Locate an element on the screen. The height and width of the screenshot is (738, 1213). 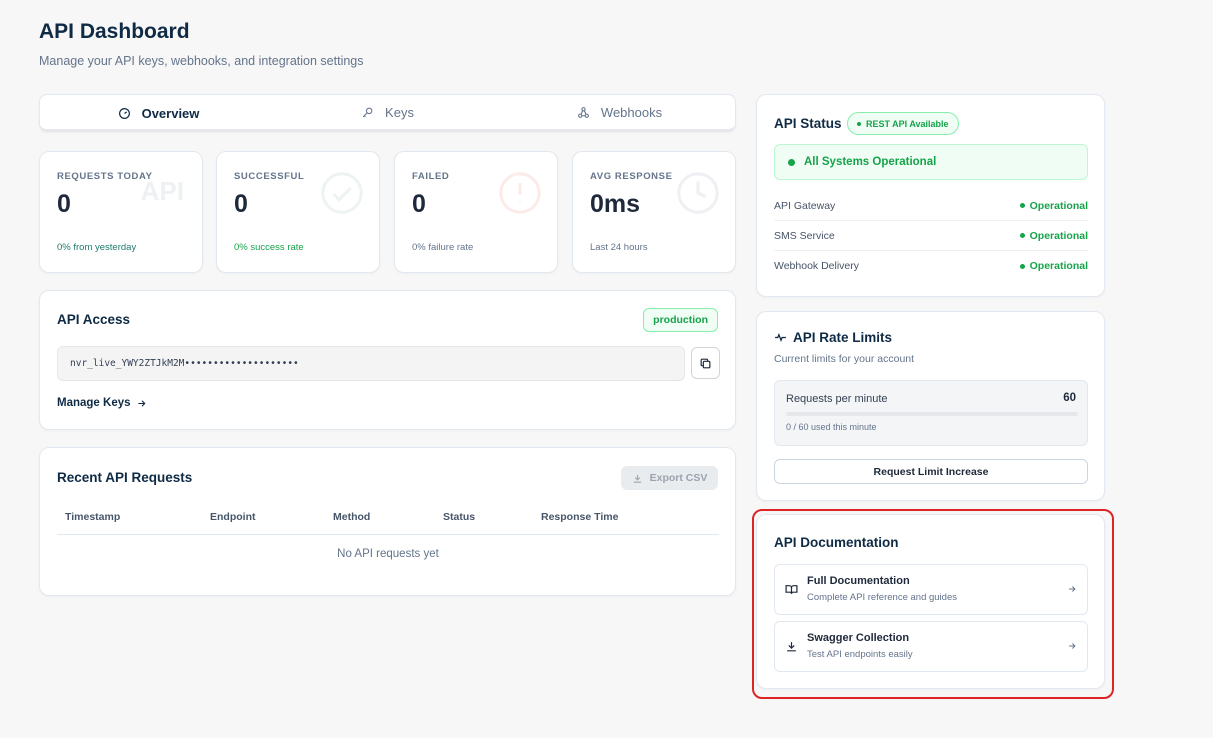
api-documentation-title: API Documentation is located at coordinates (836, 542).